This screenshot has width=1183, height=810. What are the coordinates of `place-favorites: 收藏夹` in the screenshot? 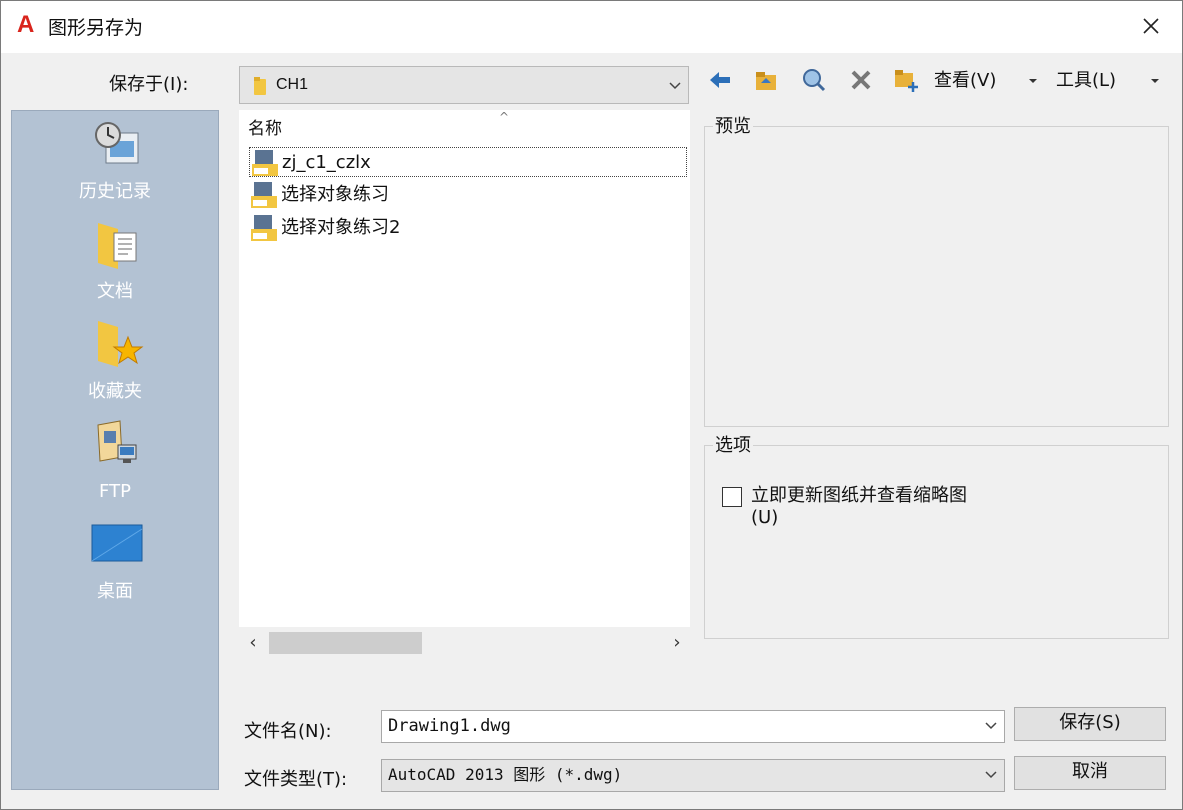 It's located at (115, 367).